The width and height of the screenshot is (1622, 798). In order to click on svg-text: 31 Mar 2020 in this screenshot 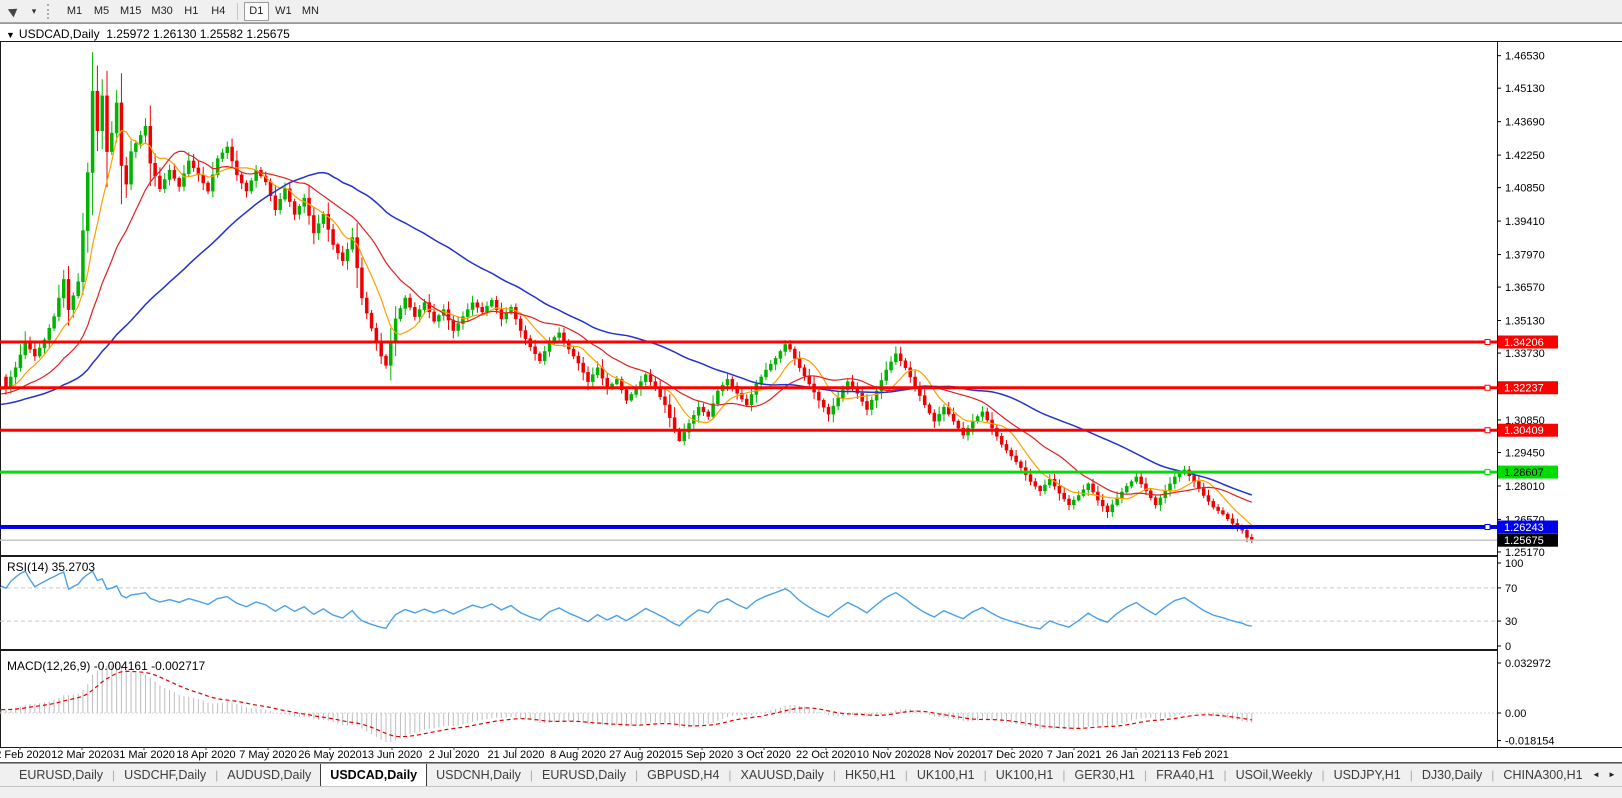, I will do `click(144, 755)`.